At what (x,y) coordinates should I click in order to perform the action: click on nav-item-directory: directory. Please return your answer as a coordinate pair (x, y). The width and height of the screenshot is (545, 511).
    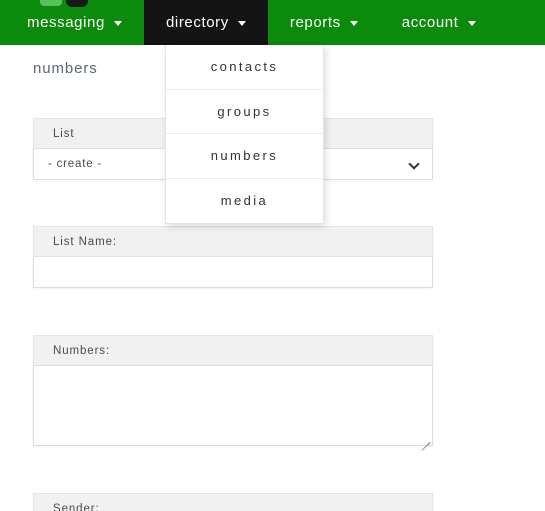
    Looking at the image, I should click on (205, 22).